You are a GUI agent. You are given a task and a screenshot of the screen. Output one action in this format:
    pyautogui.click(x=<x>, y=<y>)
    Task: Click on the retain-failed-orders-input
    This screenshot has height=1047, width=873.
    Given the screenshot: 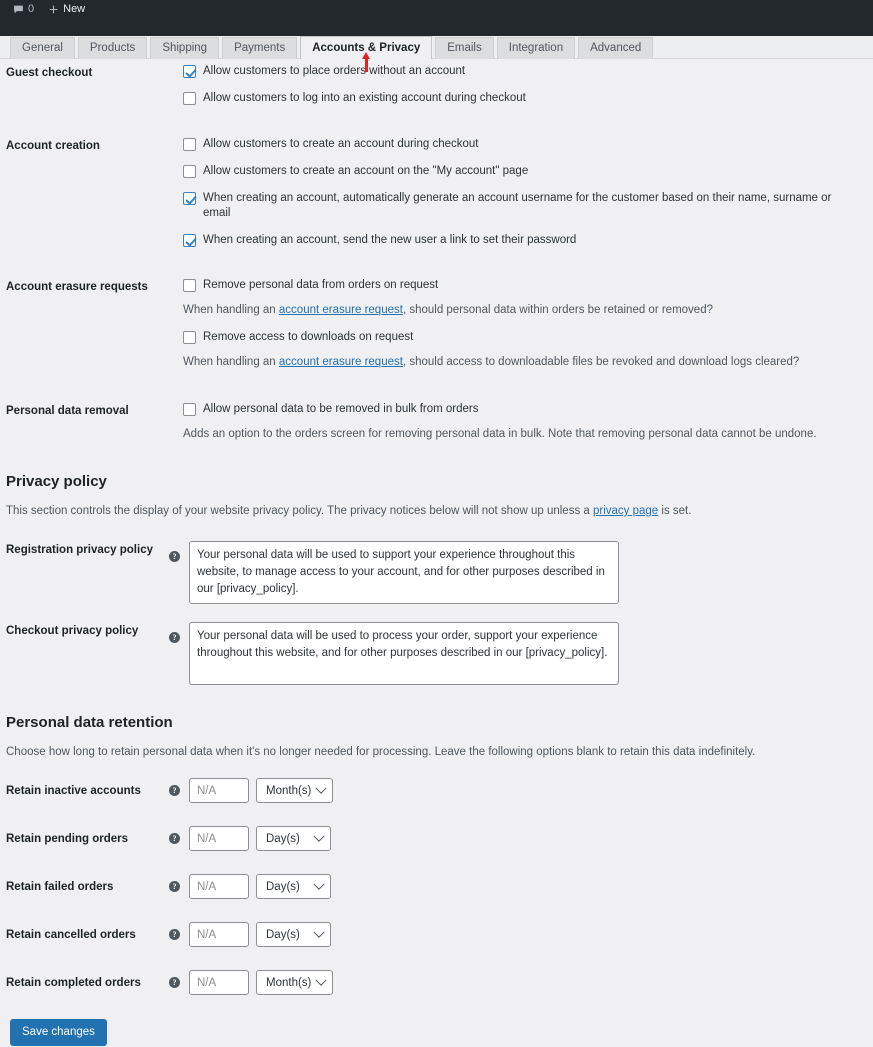 What is the action you would take?
    pyautogui.click(x=219, y=886)
    